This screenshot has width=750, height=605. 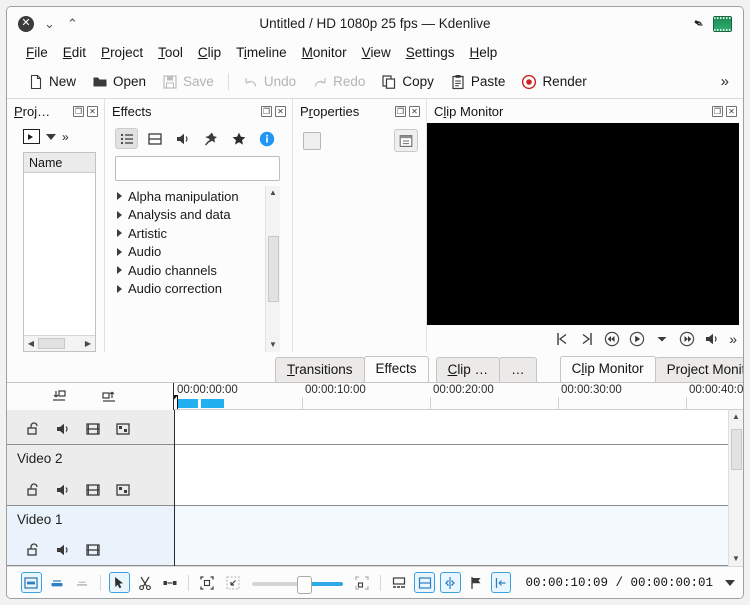 I want to click on redo-button: Redo, so click(x=338, y=82).